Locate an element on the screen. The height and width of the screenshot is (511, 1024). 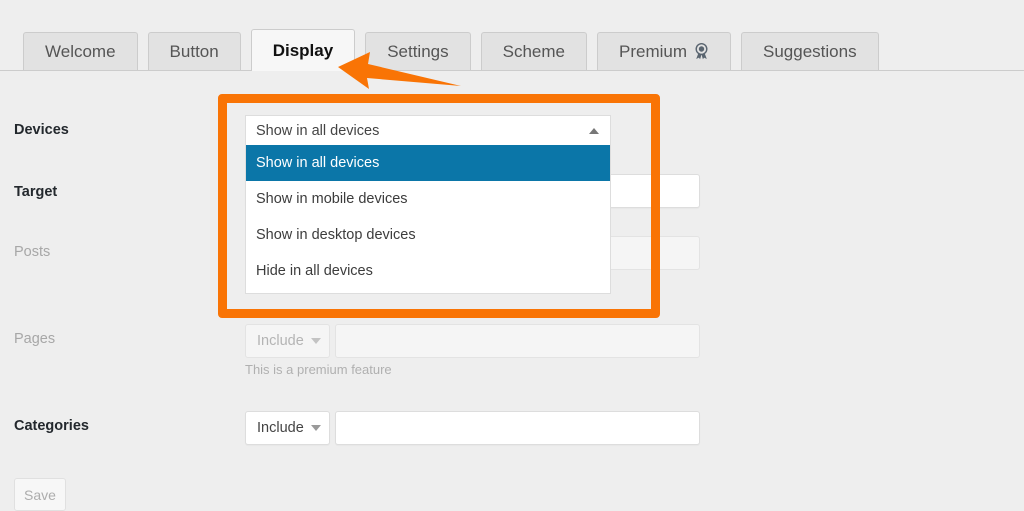
devices-label: Devices is located at coordinates (41, 130).